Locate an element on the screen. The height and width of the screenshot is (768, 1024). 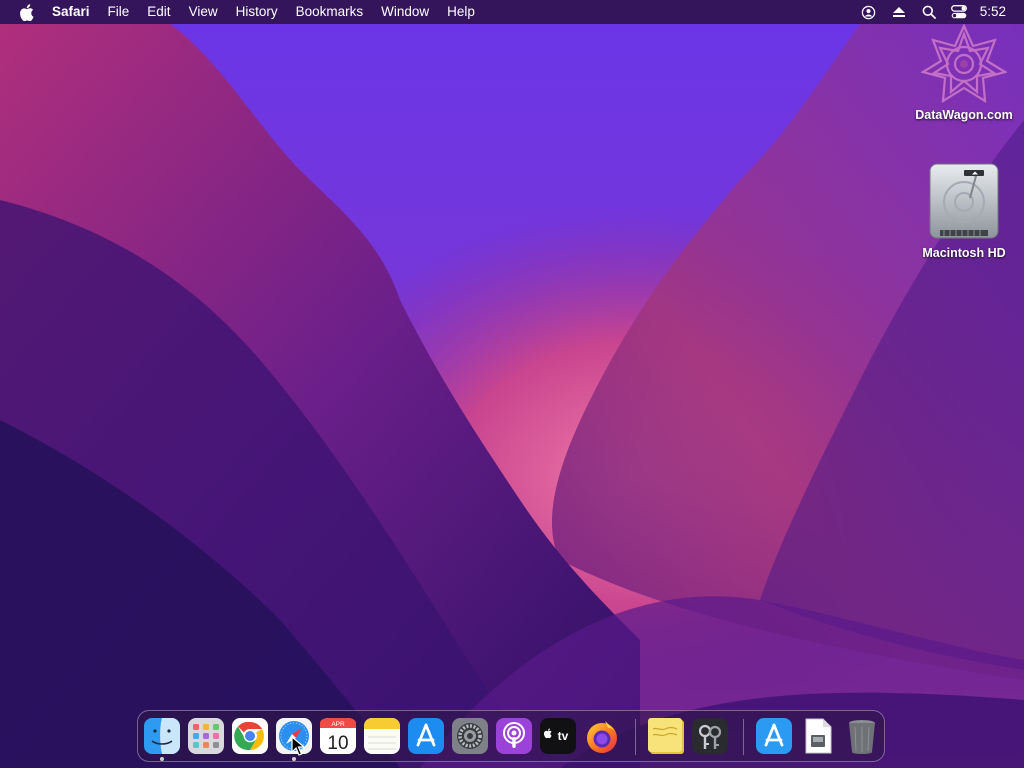
user-account-icon is located at coordinates (869, 12).